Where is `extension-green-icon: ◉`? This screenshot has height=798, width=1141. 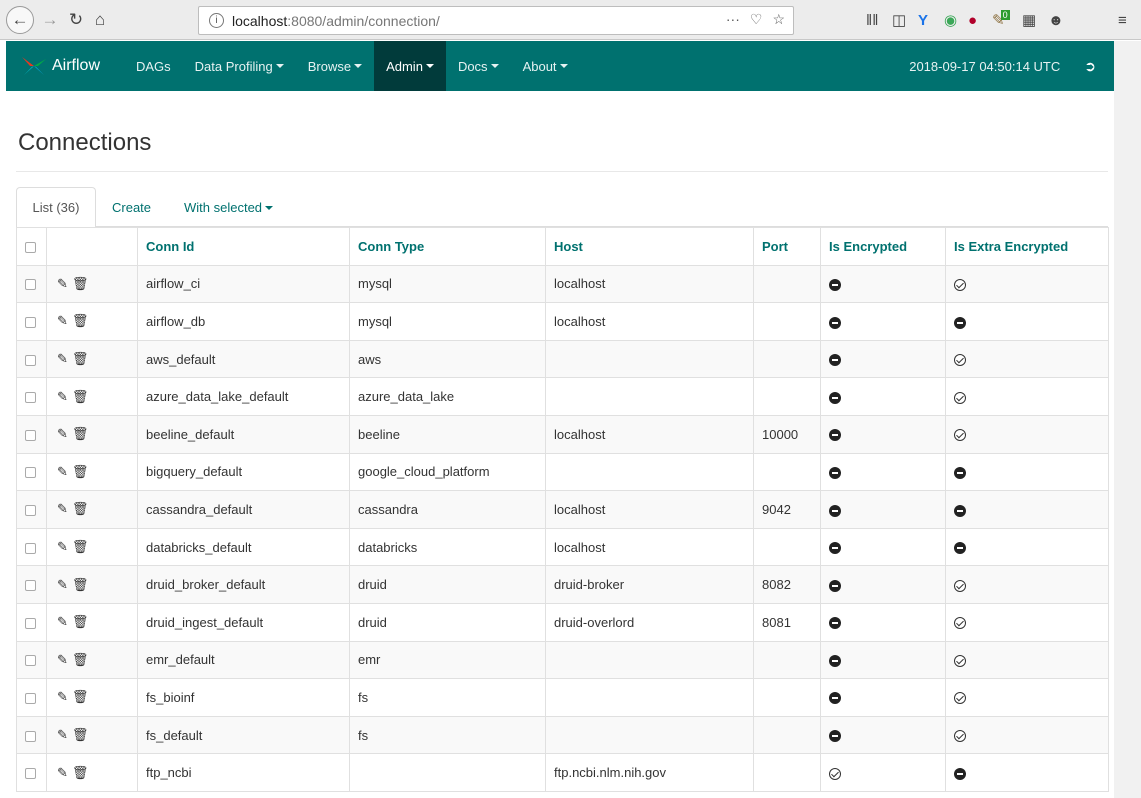
extension-green-icon: ◉ is located at coordinates (950, 20).